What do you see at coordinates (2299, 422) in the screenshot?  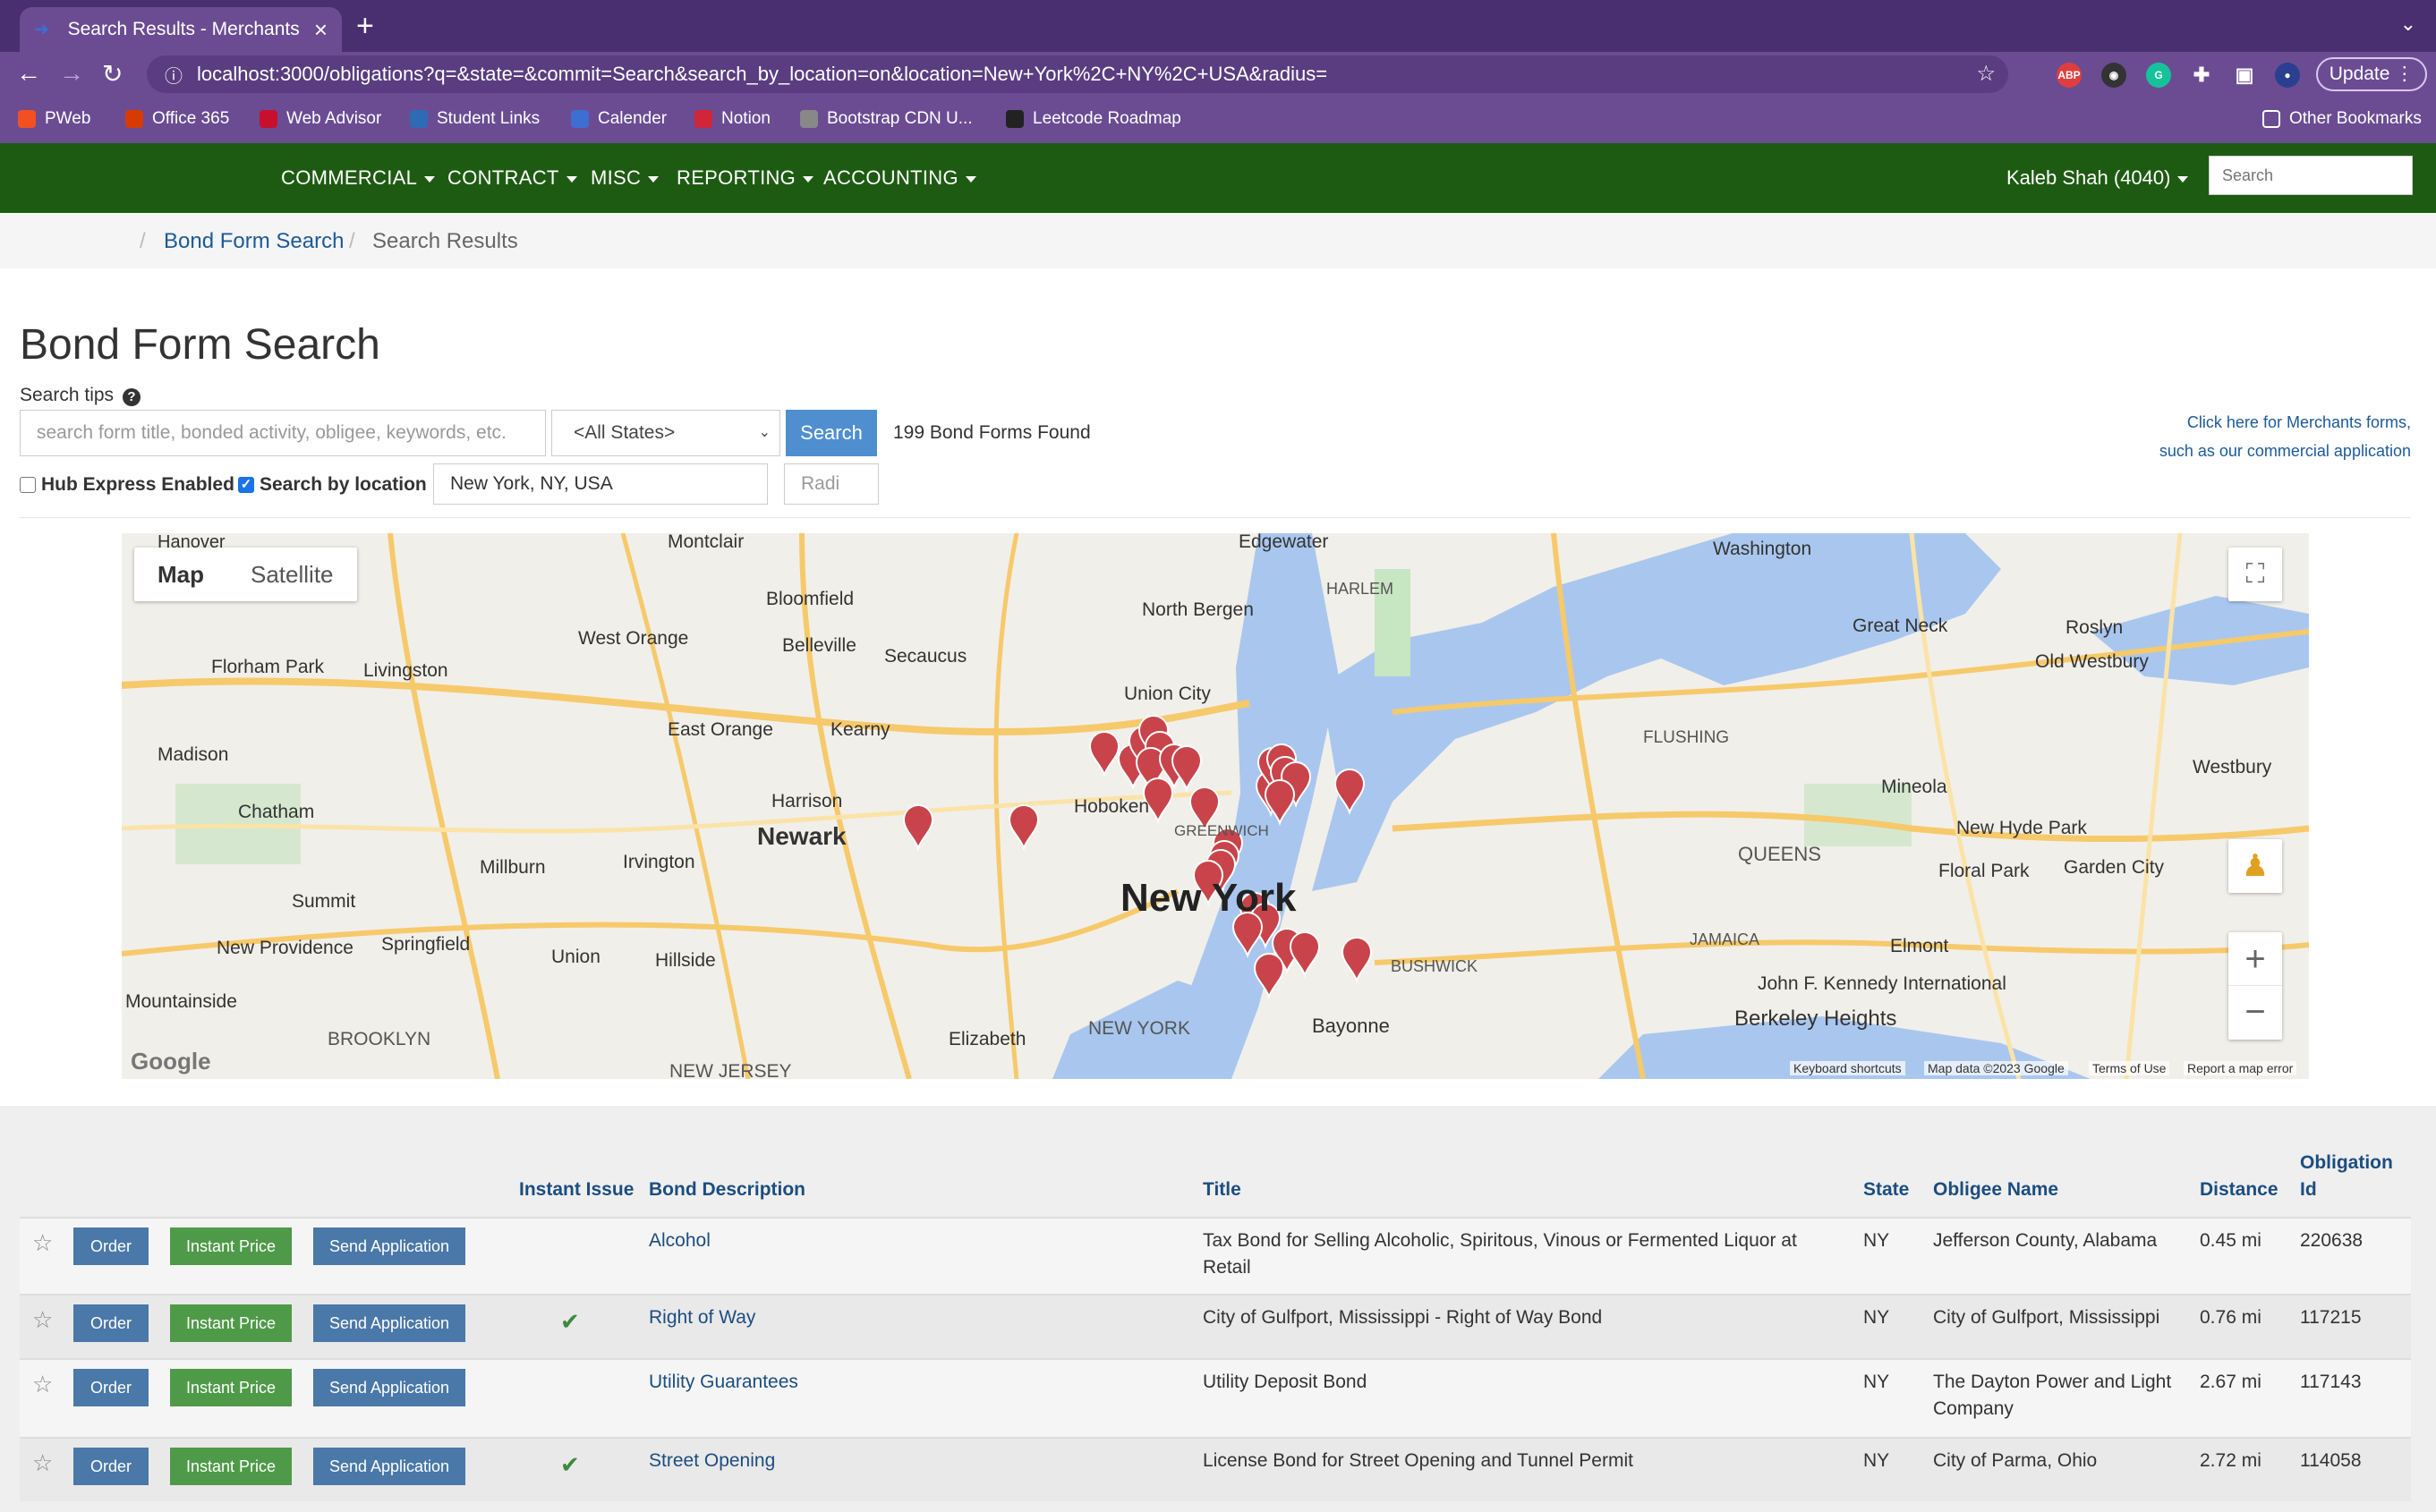 I see `merchants-forms-link: Click here for Merchants forms,` at bounding box center [2299, 422].